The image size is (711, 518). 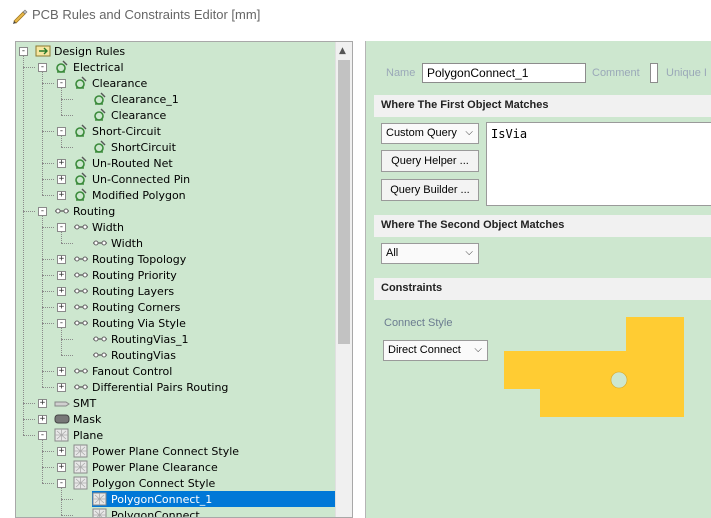 What do you see at coordinates (139, 259) in the screenshot?
I see `tree-item-label: Routing Topology` at bounding box center [139, 259].